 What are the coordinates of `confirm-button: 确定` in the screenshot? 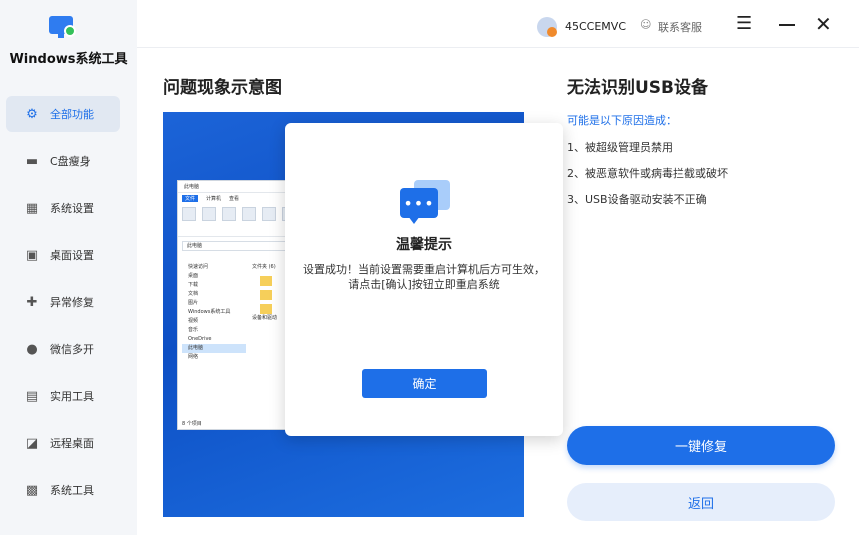 It's located at (424, 383).